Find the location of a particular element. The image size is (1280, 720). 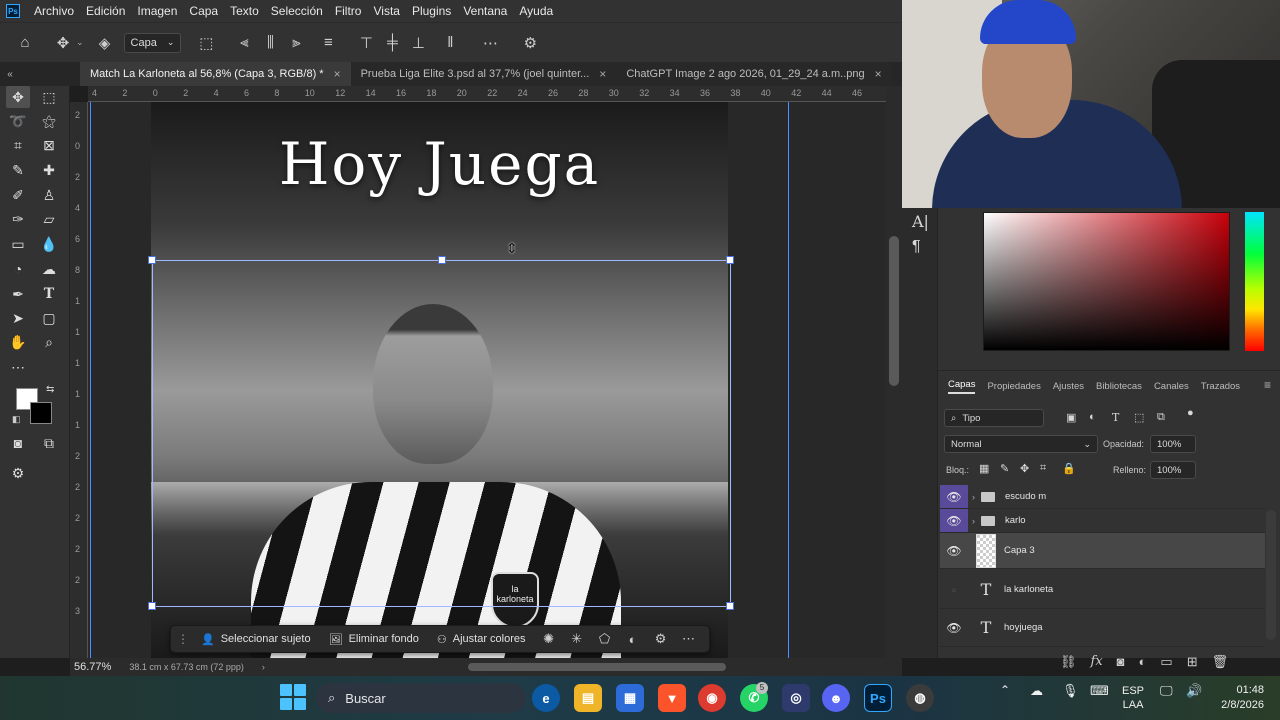

pen-tool-icon: ✒ is located at coordinates (18, 294).